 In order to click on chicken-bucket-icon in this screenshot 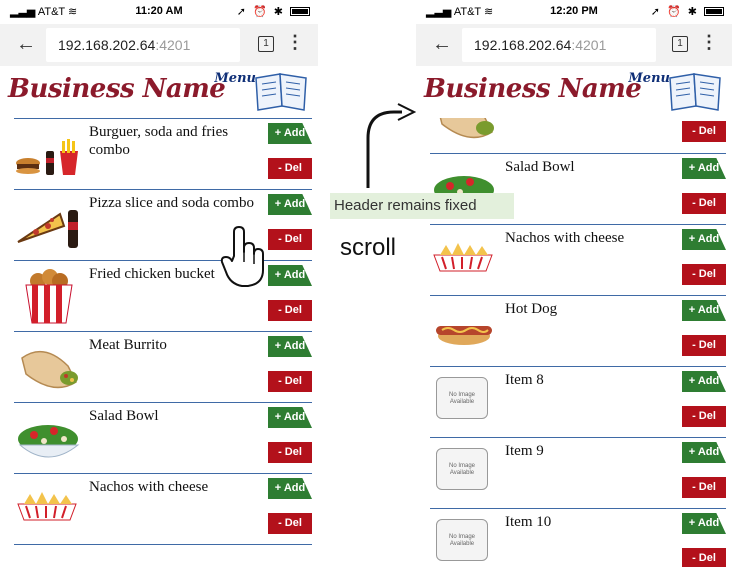, I will do `click(49, 296)`.